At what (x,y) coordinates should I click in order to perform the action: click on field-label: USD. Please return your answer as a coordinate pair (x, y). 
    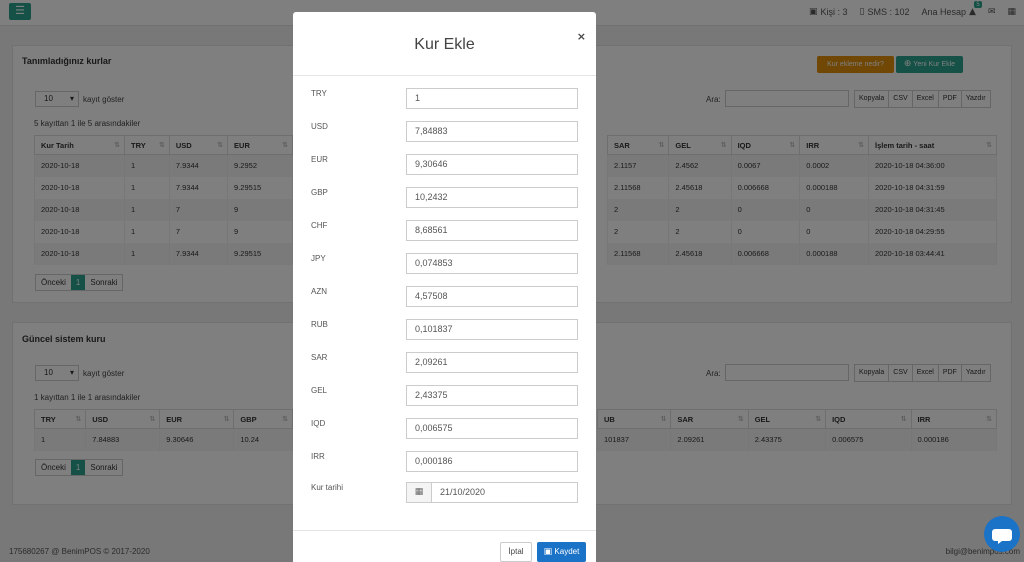
    Looking at the image, I should click on (319, 126).